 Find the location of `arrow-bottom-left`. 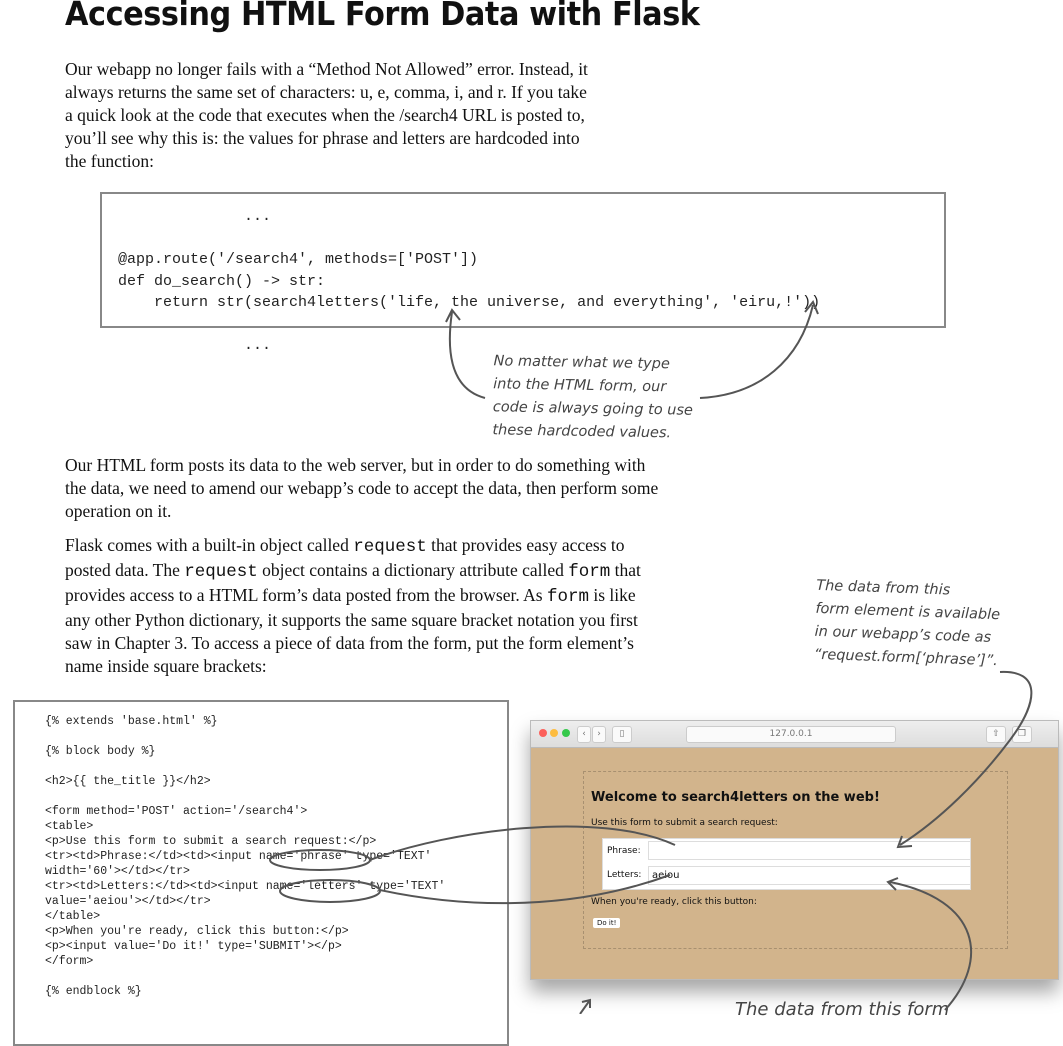

arrow-bottom-left is located at coordinates (585, 1006).